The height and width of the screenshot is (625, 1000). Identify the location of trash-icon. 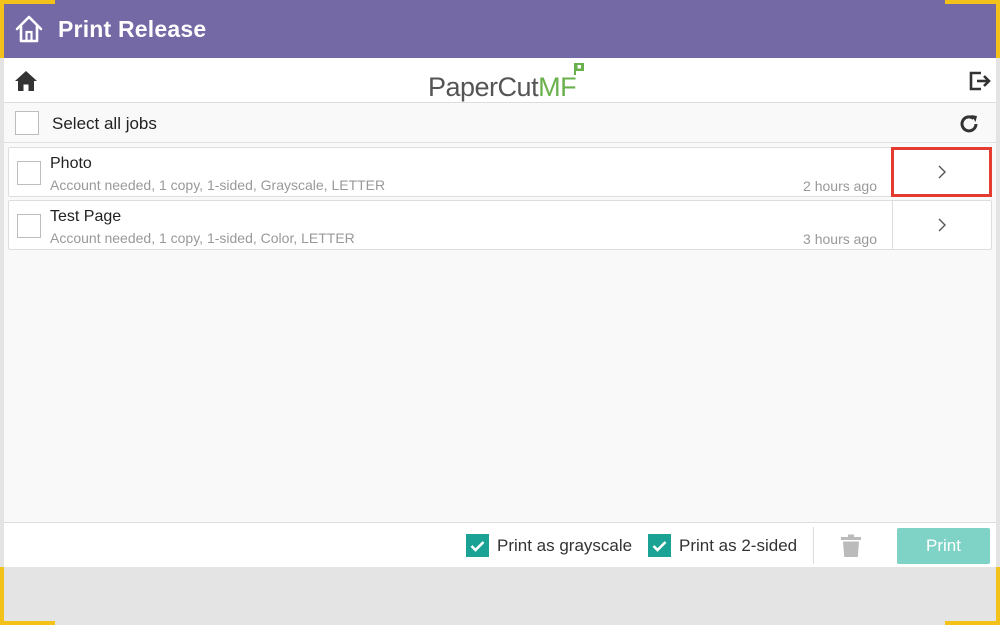
(851, 545).